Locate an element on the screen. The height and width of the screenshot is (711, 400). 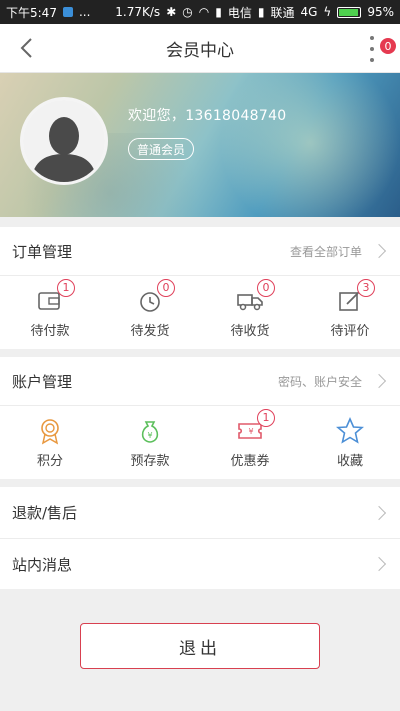
pending-payment-badge: 1 is located at coordinates (66, 287).